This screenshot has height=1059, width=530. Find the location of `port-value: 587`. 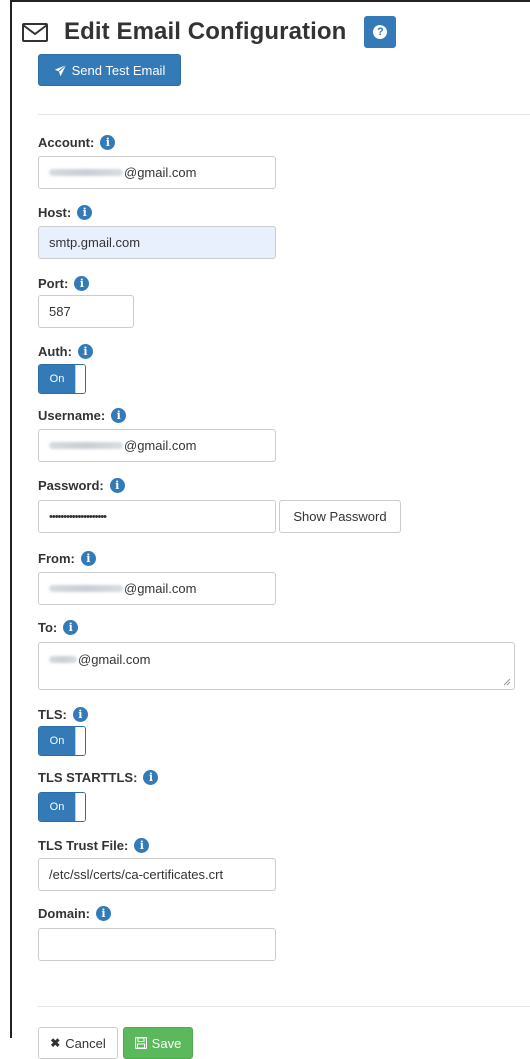

port-value: 587 is located at coordinates (60, 311).